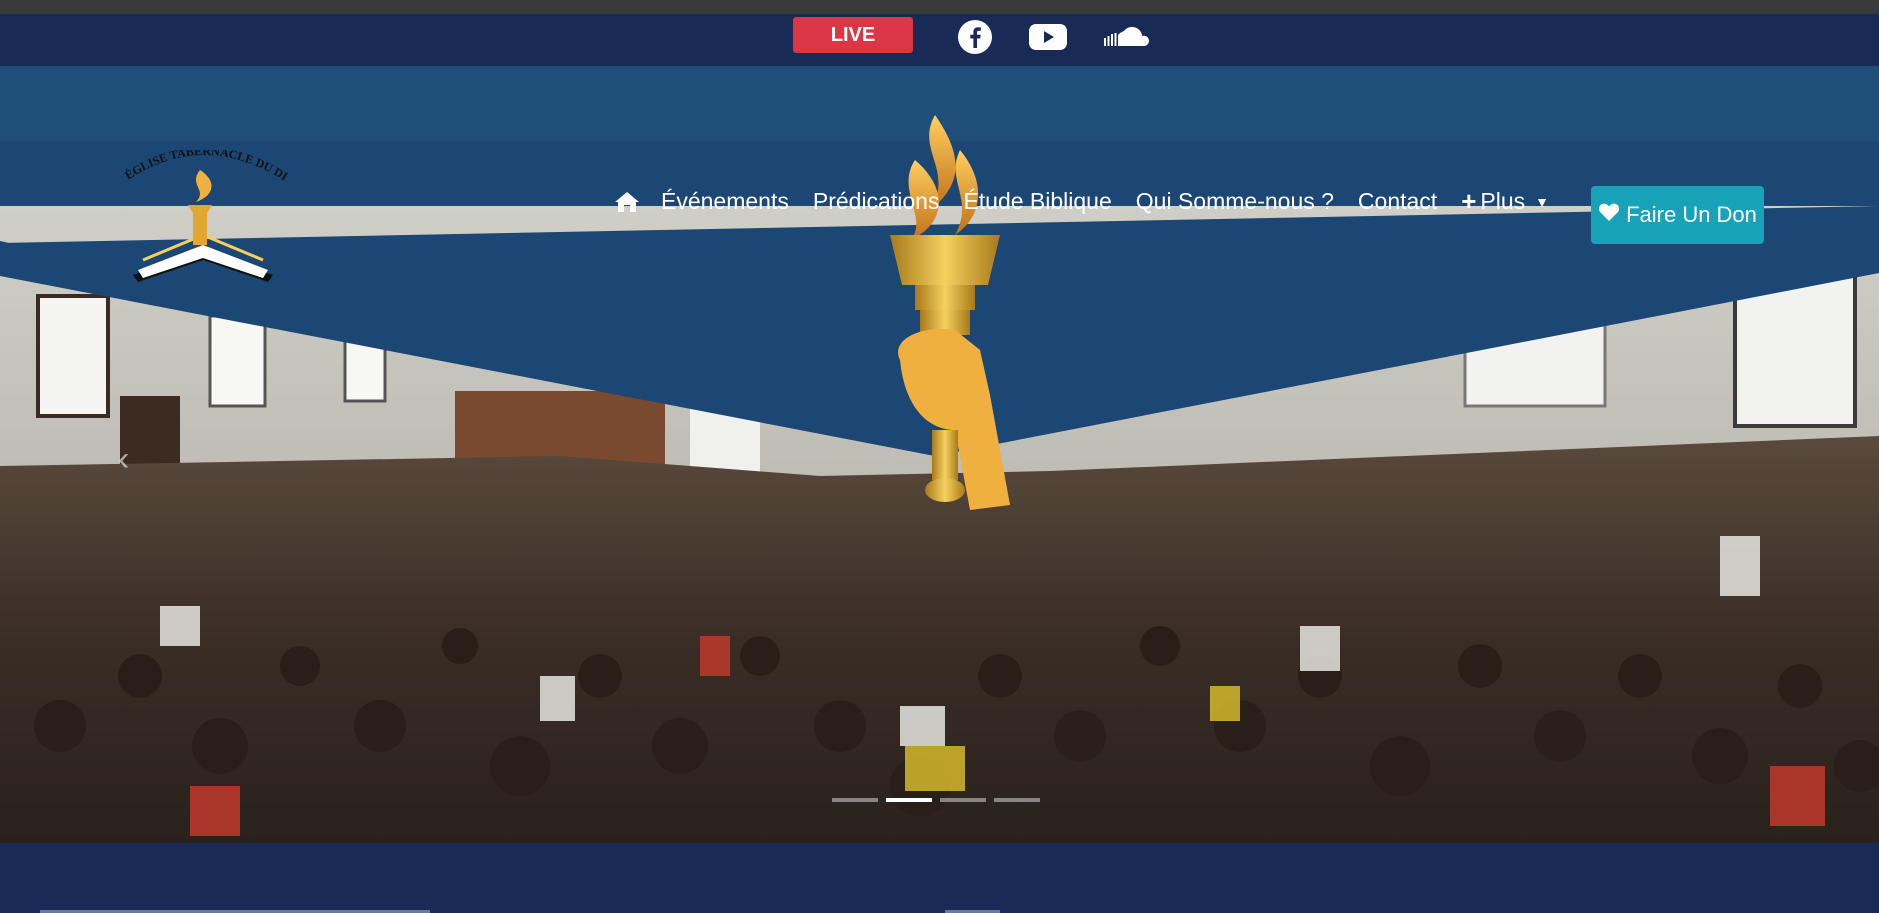  Describe the element at coordinates (1048, 37) in the screenshot. I see `youtube-icon` at that location.